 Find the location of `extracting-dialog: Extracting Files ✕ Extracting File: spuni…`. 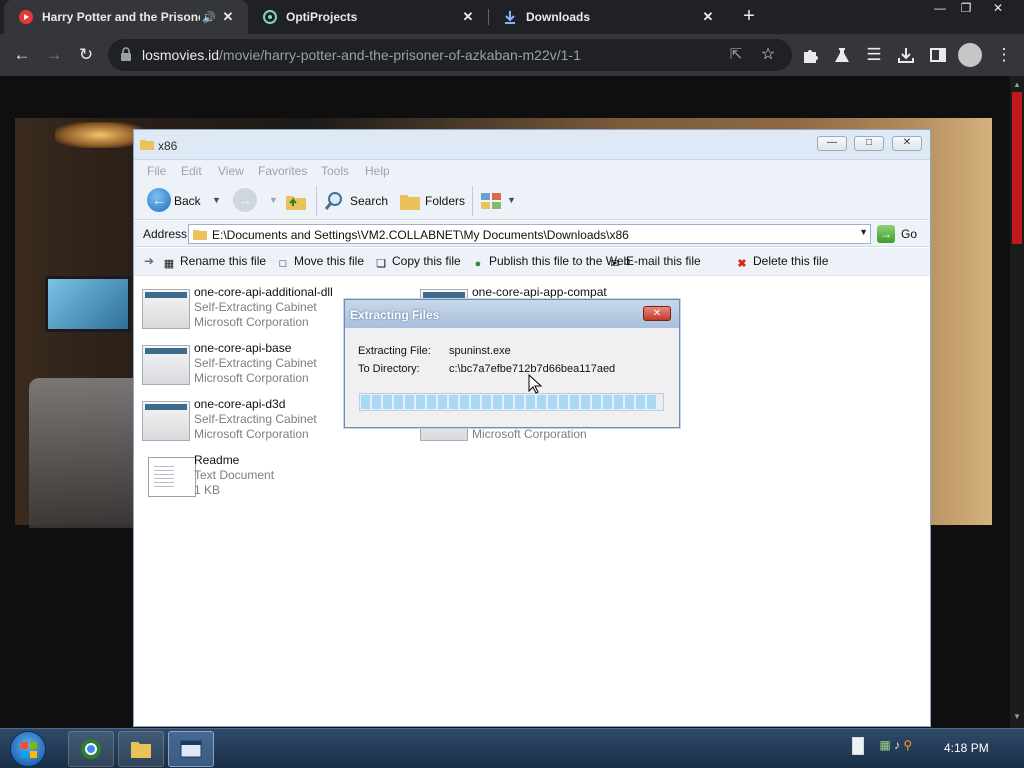

extracting-dialog: Extracting Files ✕ Extracting File: spuni… is located at coordinates (512, 363).